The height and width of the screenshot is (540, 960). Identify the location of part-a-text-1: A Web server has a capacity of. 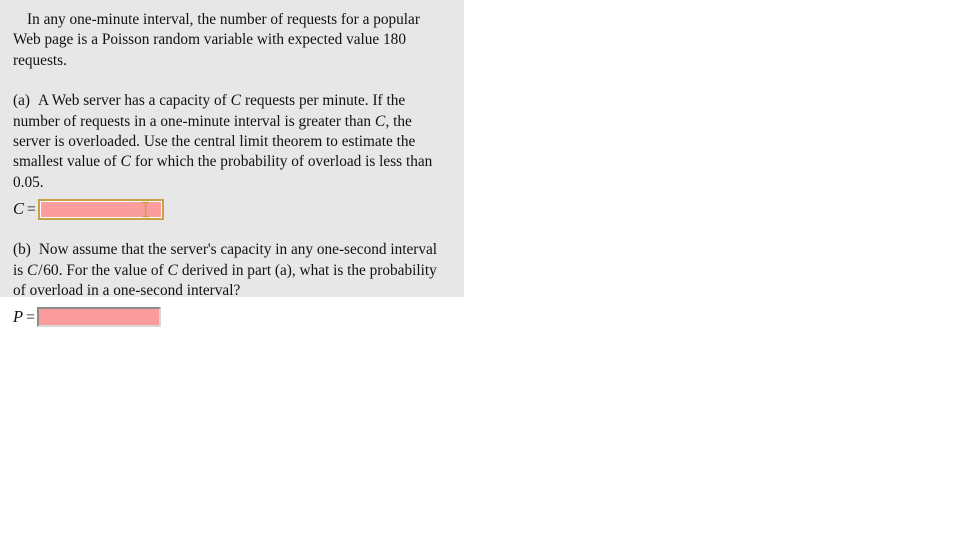
(134, 101).